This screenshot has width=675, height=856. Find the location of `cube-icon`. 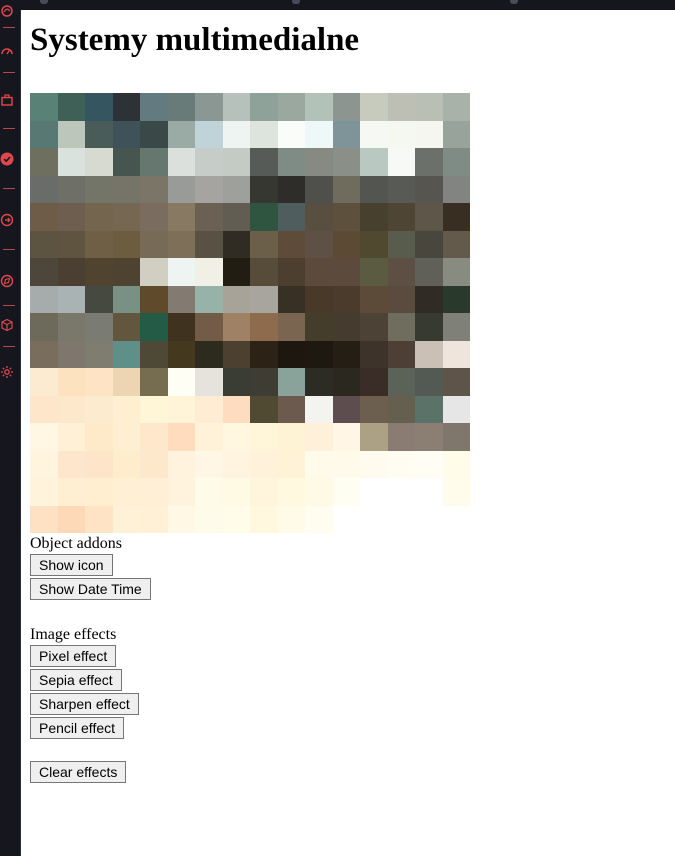

cube-icon is located at coordinates (7, 325).